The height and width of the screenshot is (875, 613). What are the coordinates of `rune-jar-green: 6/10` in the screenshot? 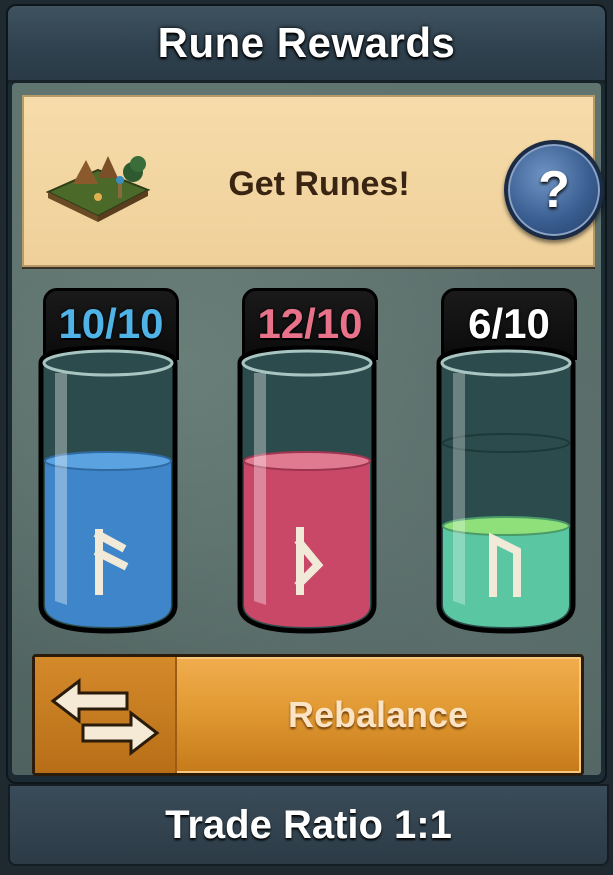 It's located at (506, 464).